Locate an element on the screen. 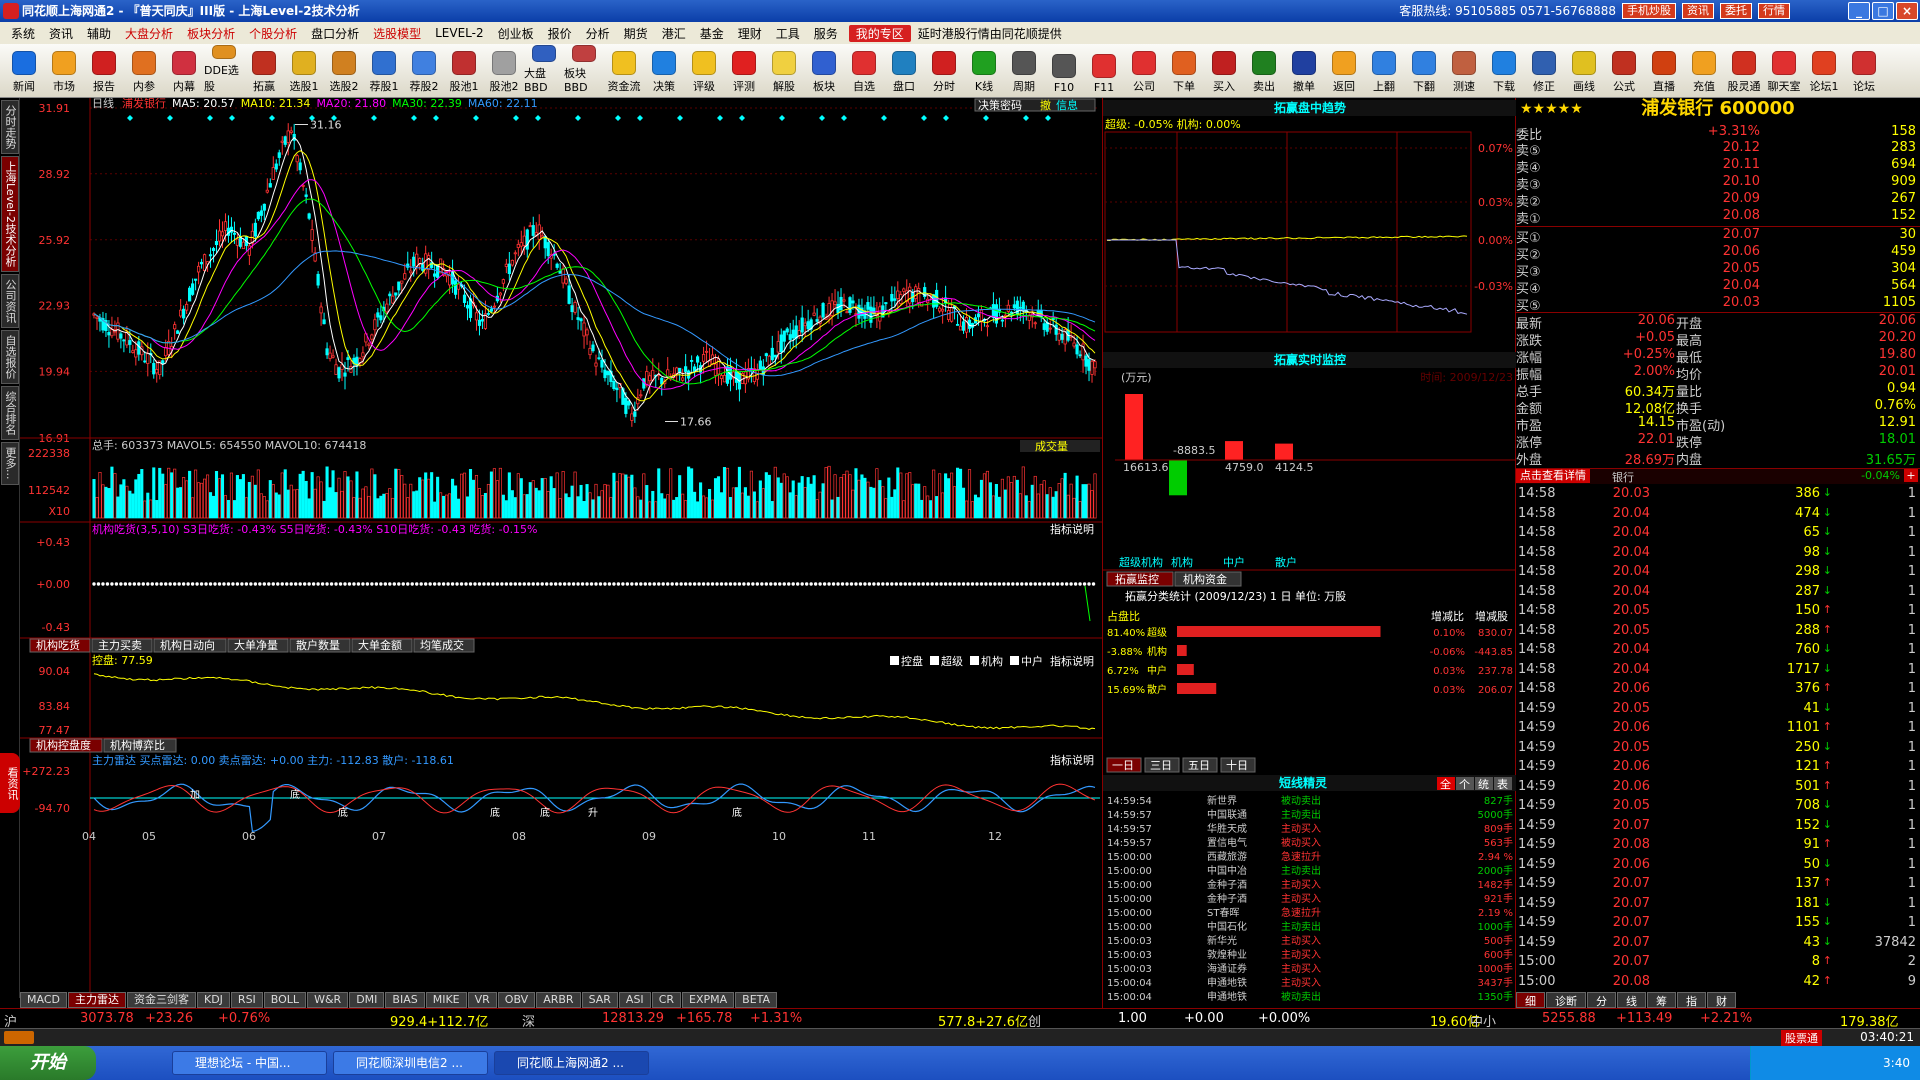 Image resolution: width=1920 pixels, height=1080 pixels. sprite-stock: 新华光 is located at coordinates (1222, 940).